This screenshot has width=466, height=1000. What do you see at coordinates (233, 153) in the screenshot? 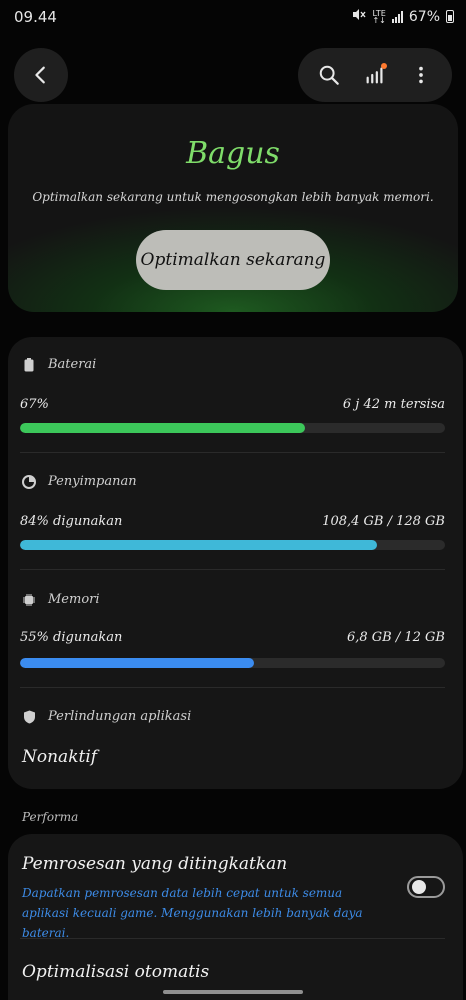
I see `hero-title: Bagus` at bounding box center [233, 153].